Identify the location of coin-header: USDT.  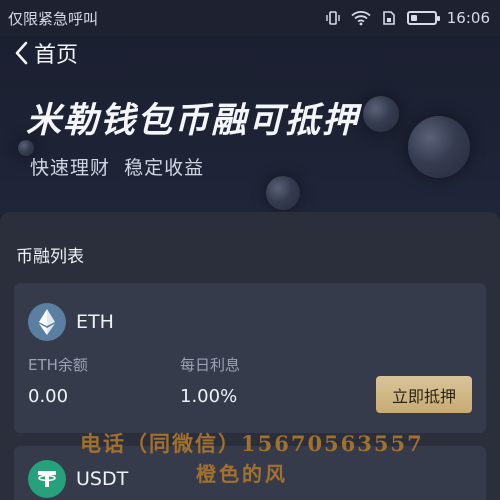
(78, 479).